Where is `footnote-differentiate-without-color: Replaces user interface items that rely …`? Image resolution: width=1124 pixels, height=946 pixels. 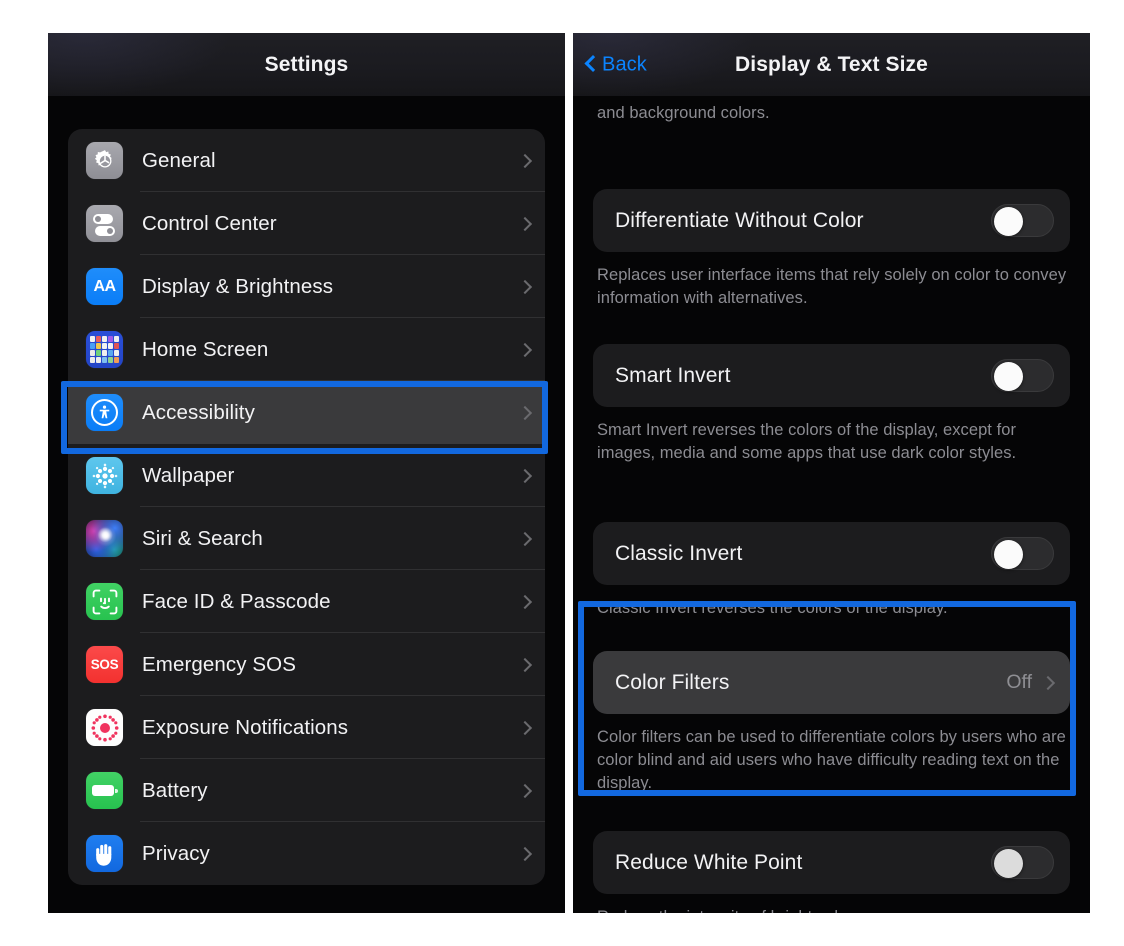
footnote-differentiate-without-color: Replaces user interface items that rely … is located at coordinates (832, 286).